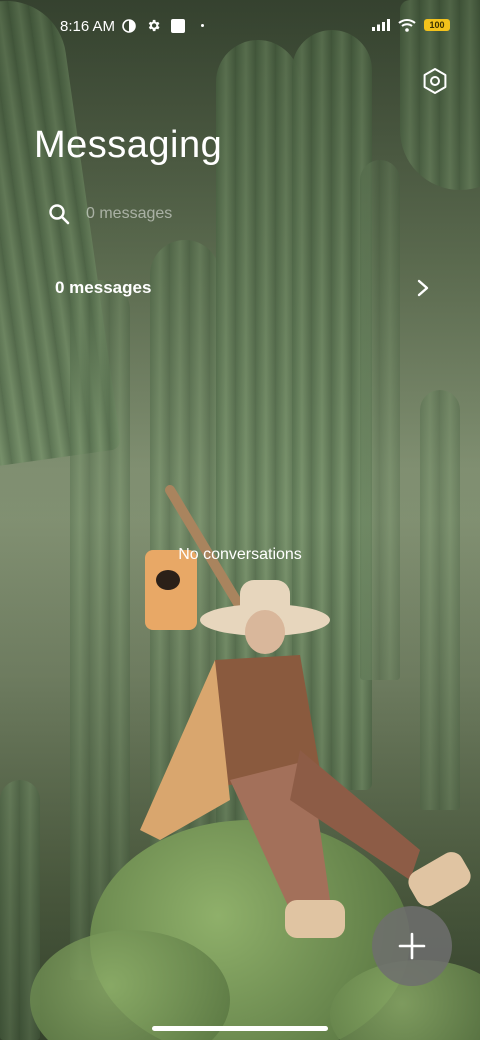 The height and width of the screenshot is (1040, 480). I want to click on status-icons-left, so click(163, 25).